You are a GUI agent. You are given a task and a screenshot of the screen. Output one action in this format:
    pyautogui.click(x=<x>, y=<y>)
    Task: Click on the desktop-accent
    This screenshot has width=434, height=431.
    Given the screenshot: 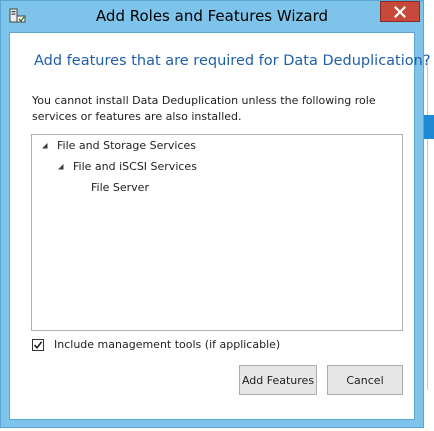 What is the action you would take?
    pyautogui.click(x=429, y=127)
    